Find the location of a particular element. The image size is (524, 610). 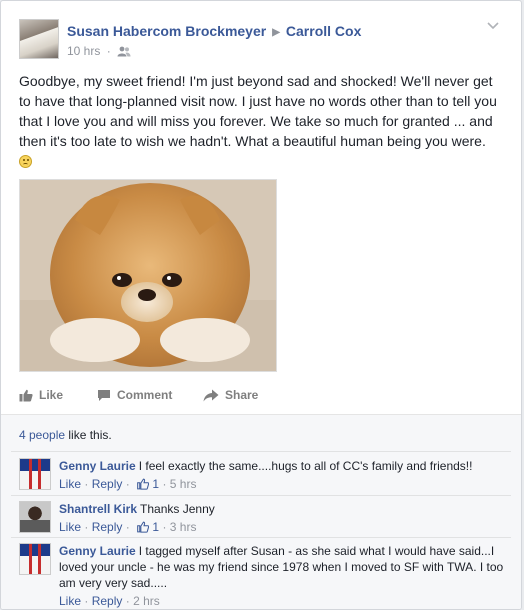

arrow-right-icon: ▶ is located at coordinates (276, 32).